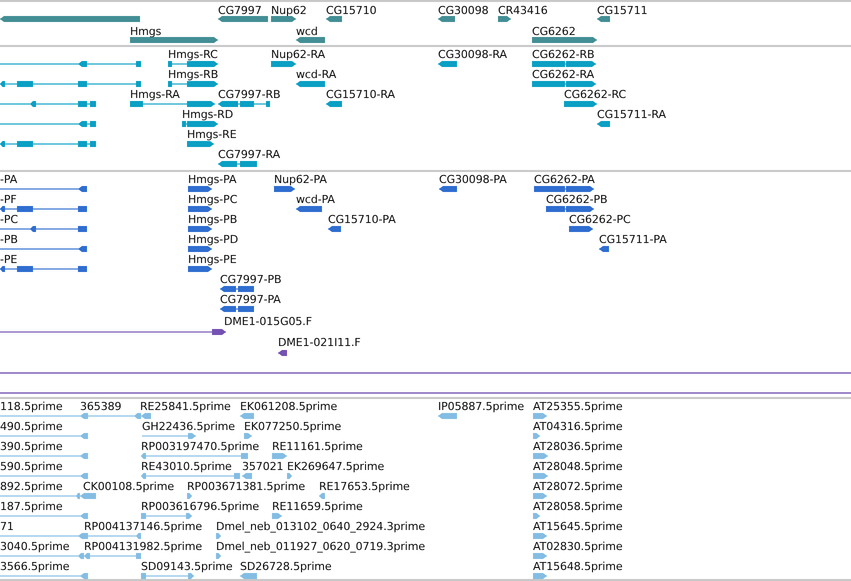 Image resolution: width=851 pixels, height=581 pixels. I want to click on protein-label: Hmgs-PE, so click(212, 260).